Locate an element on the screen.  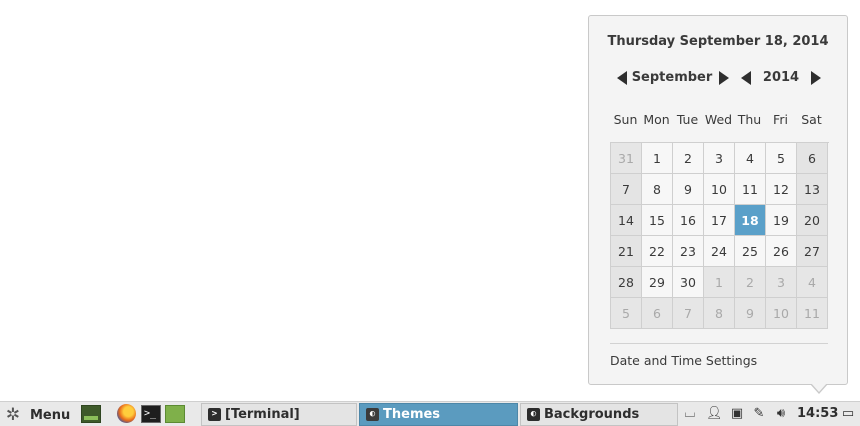
themes-icon: ◐ is located at coordinates (372, 414).